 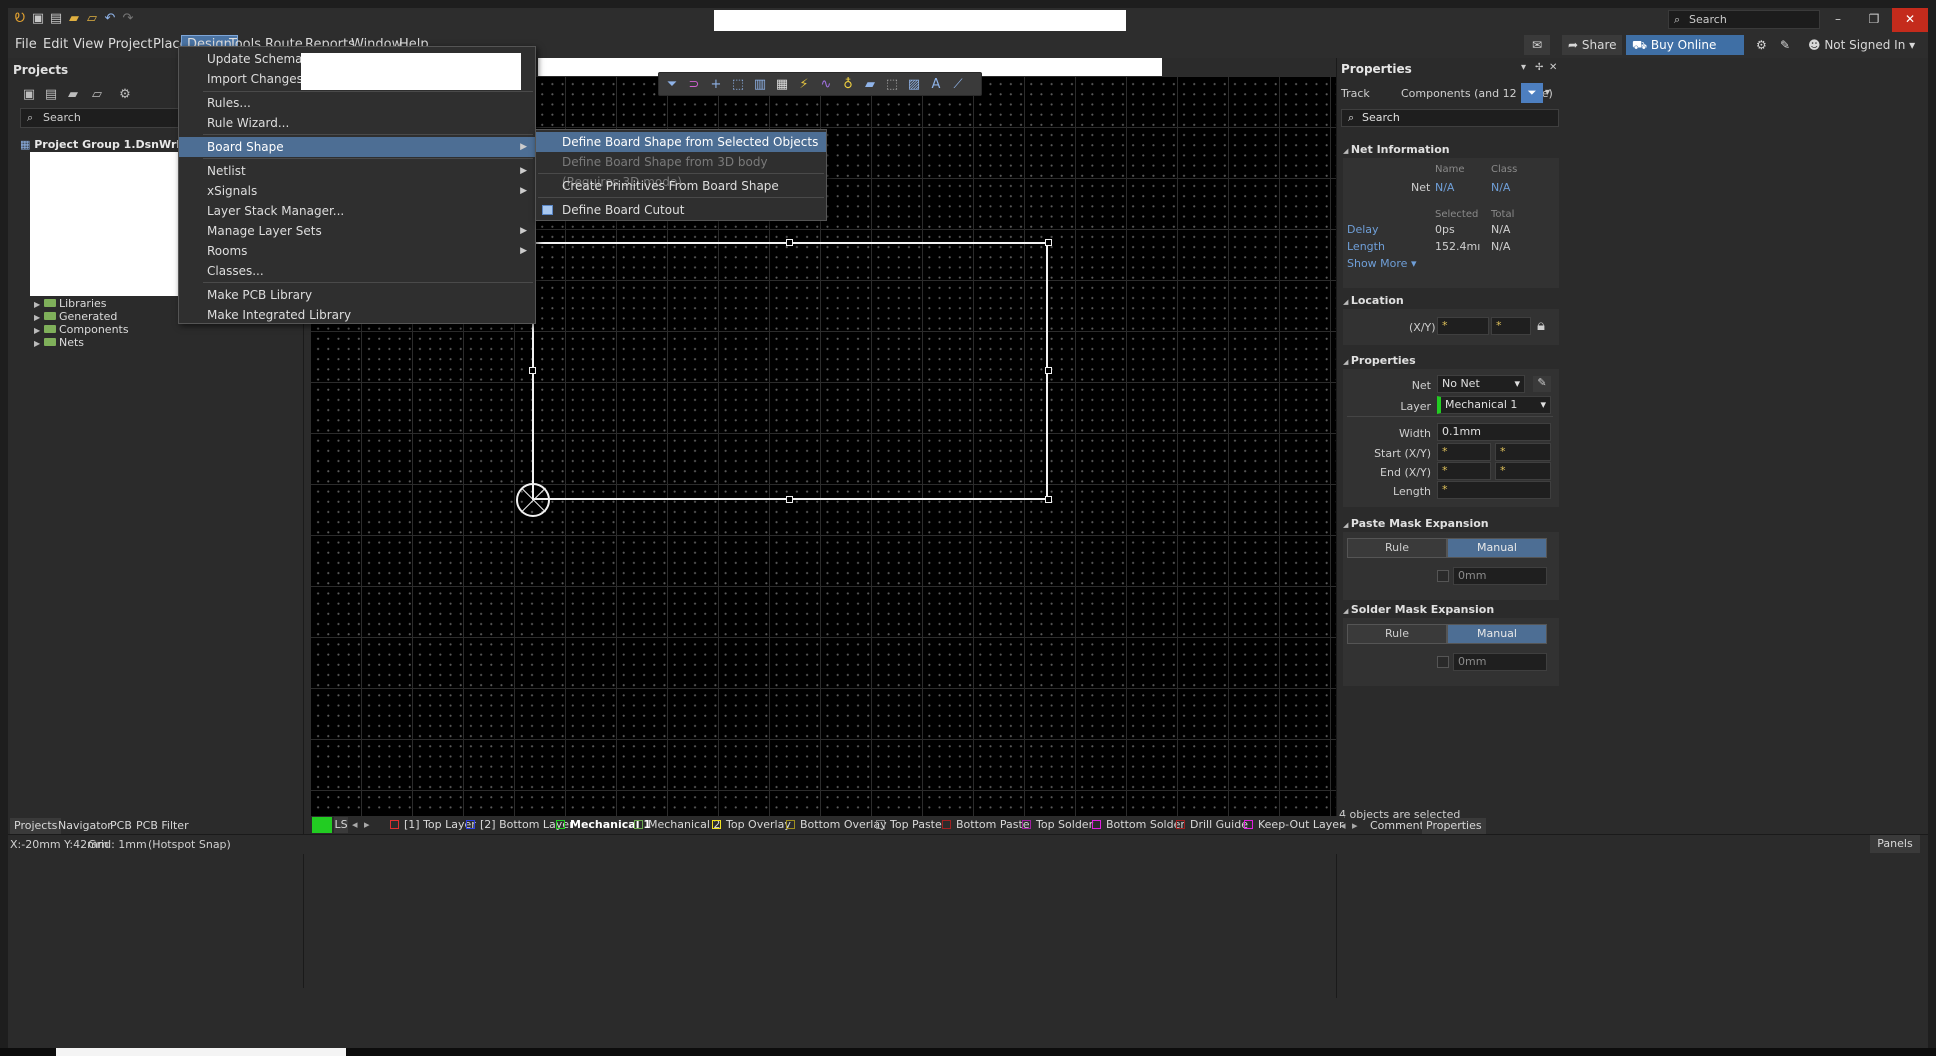 I want to click on paste-rule-toggle: Rule, so click(x=1397, y=548).